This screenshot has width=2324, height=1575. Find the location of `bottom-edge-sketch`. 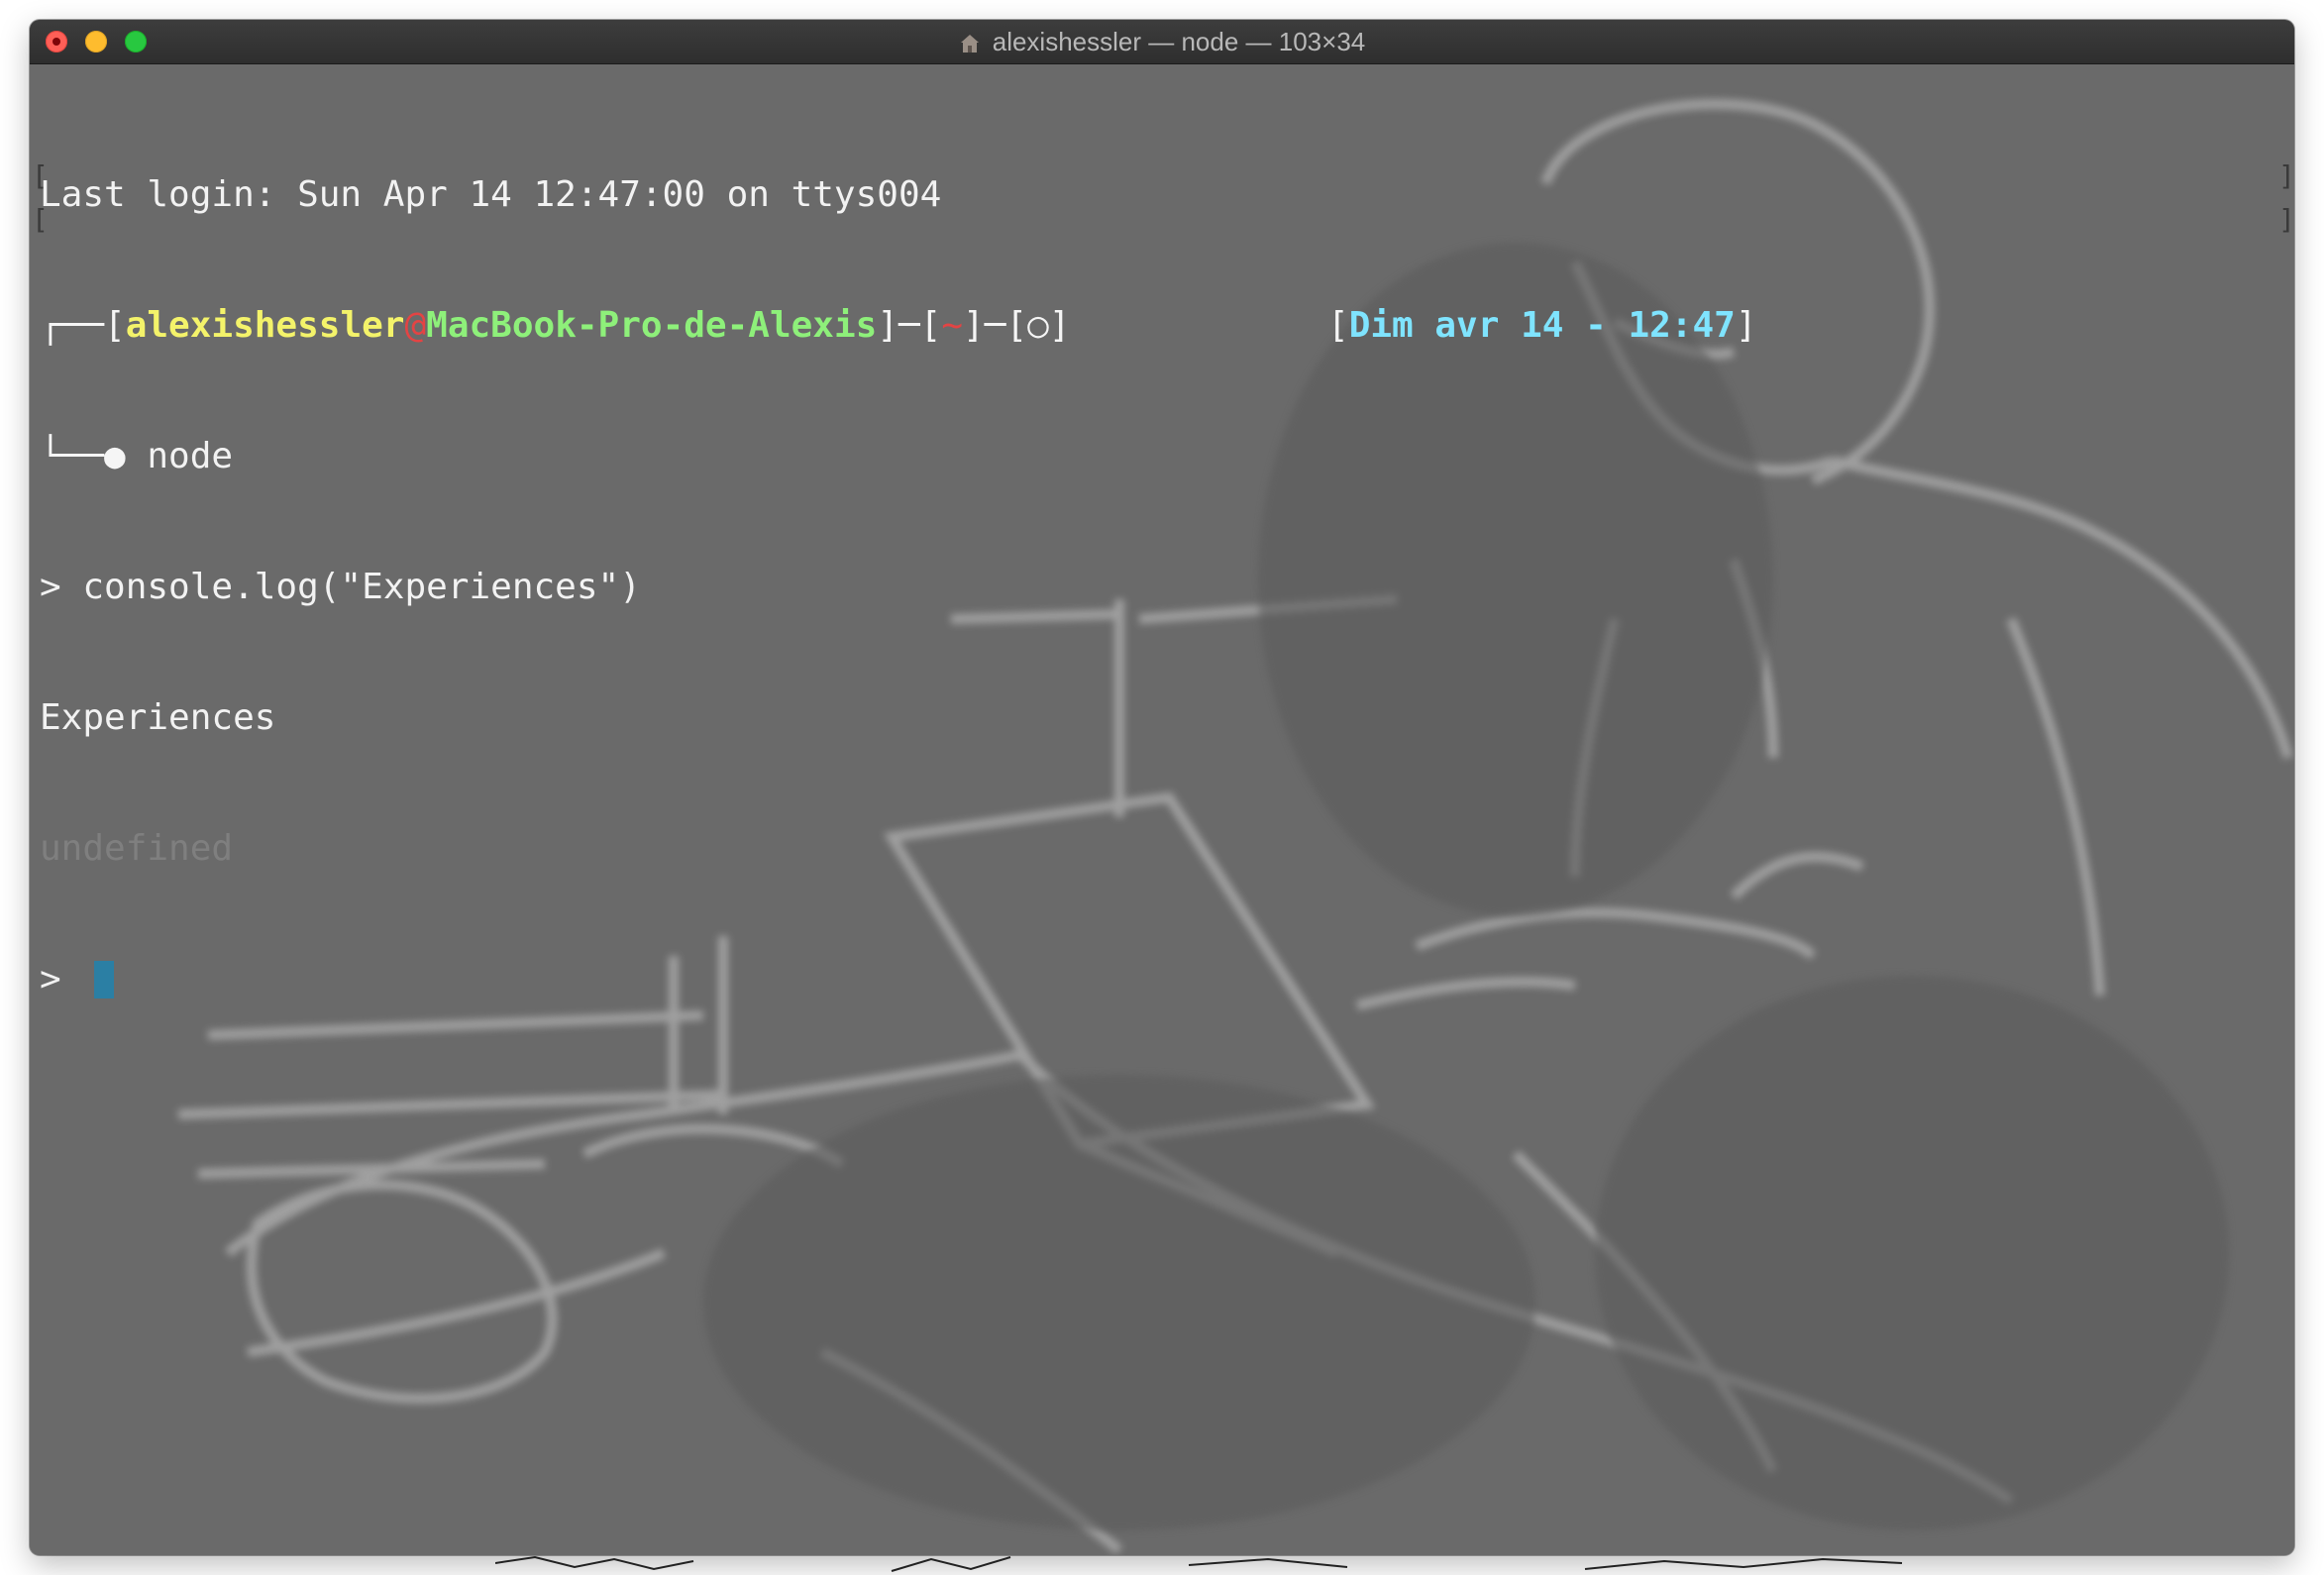

bottom-edge-sketch is located at coordinates (1199, 1563).